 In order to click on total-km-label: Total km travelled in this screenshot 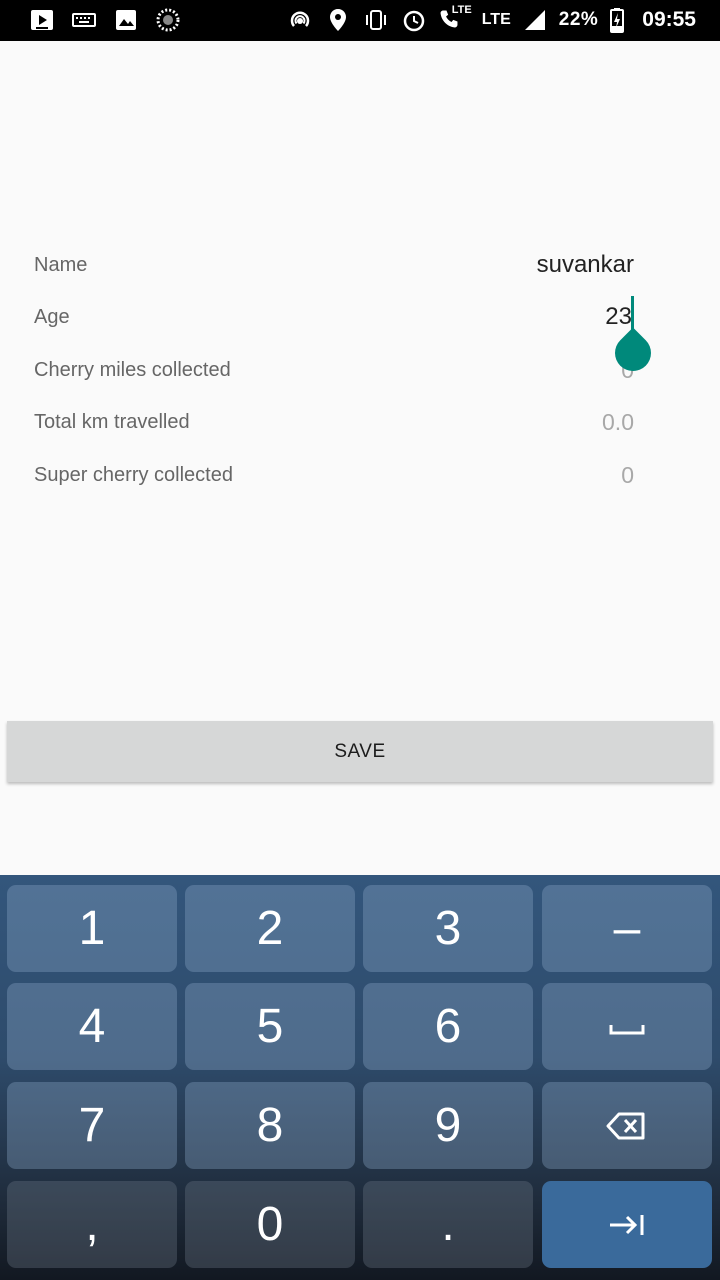, I will do `click(112, 422)`.